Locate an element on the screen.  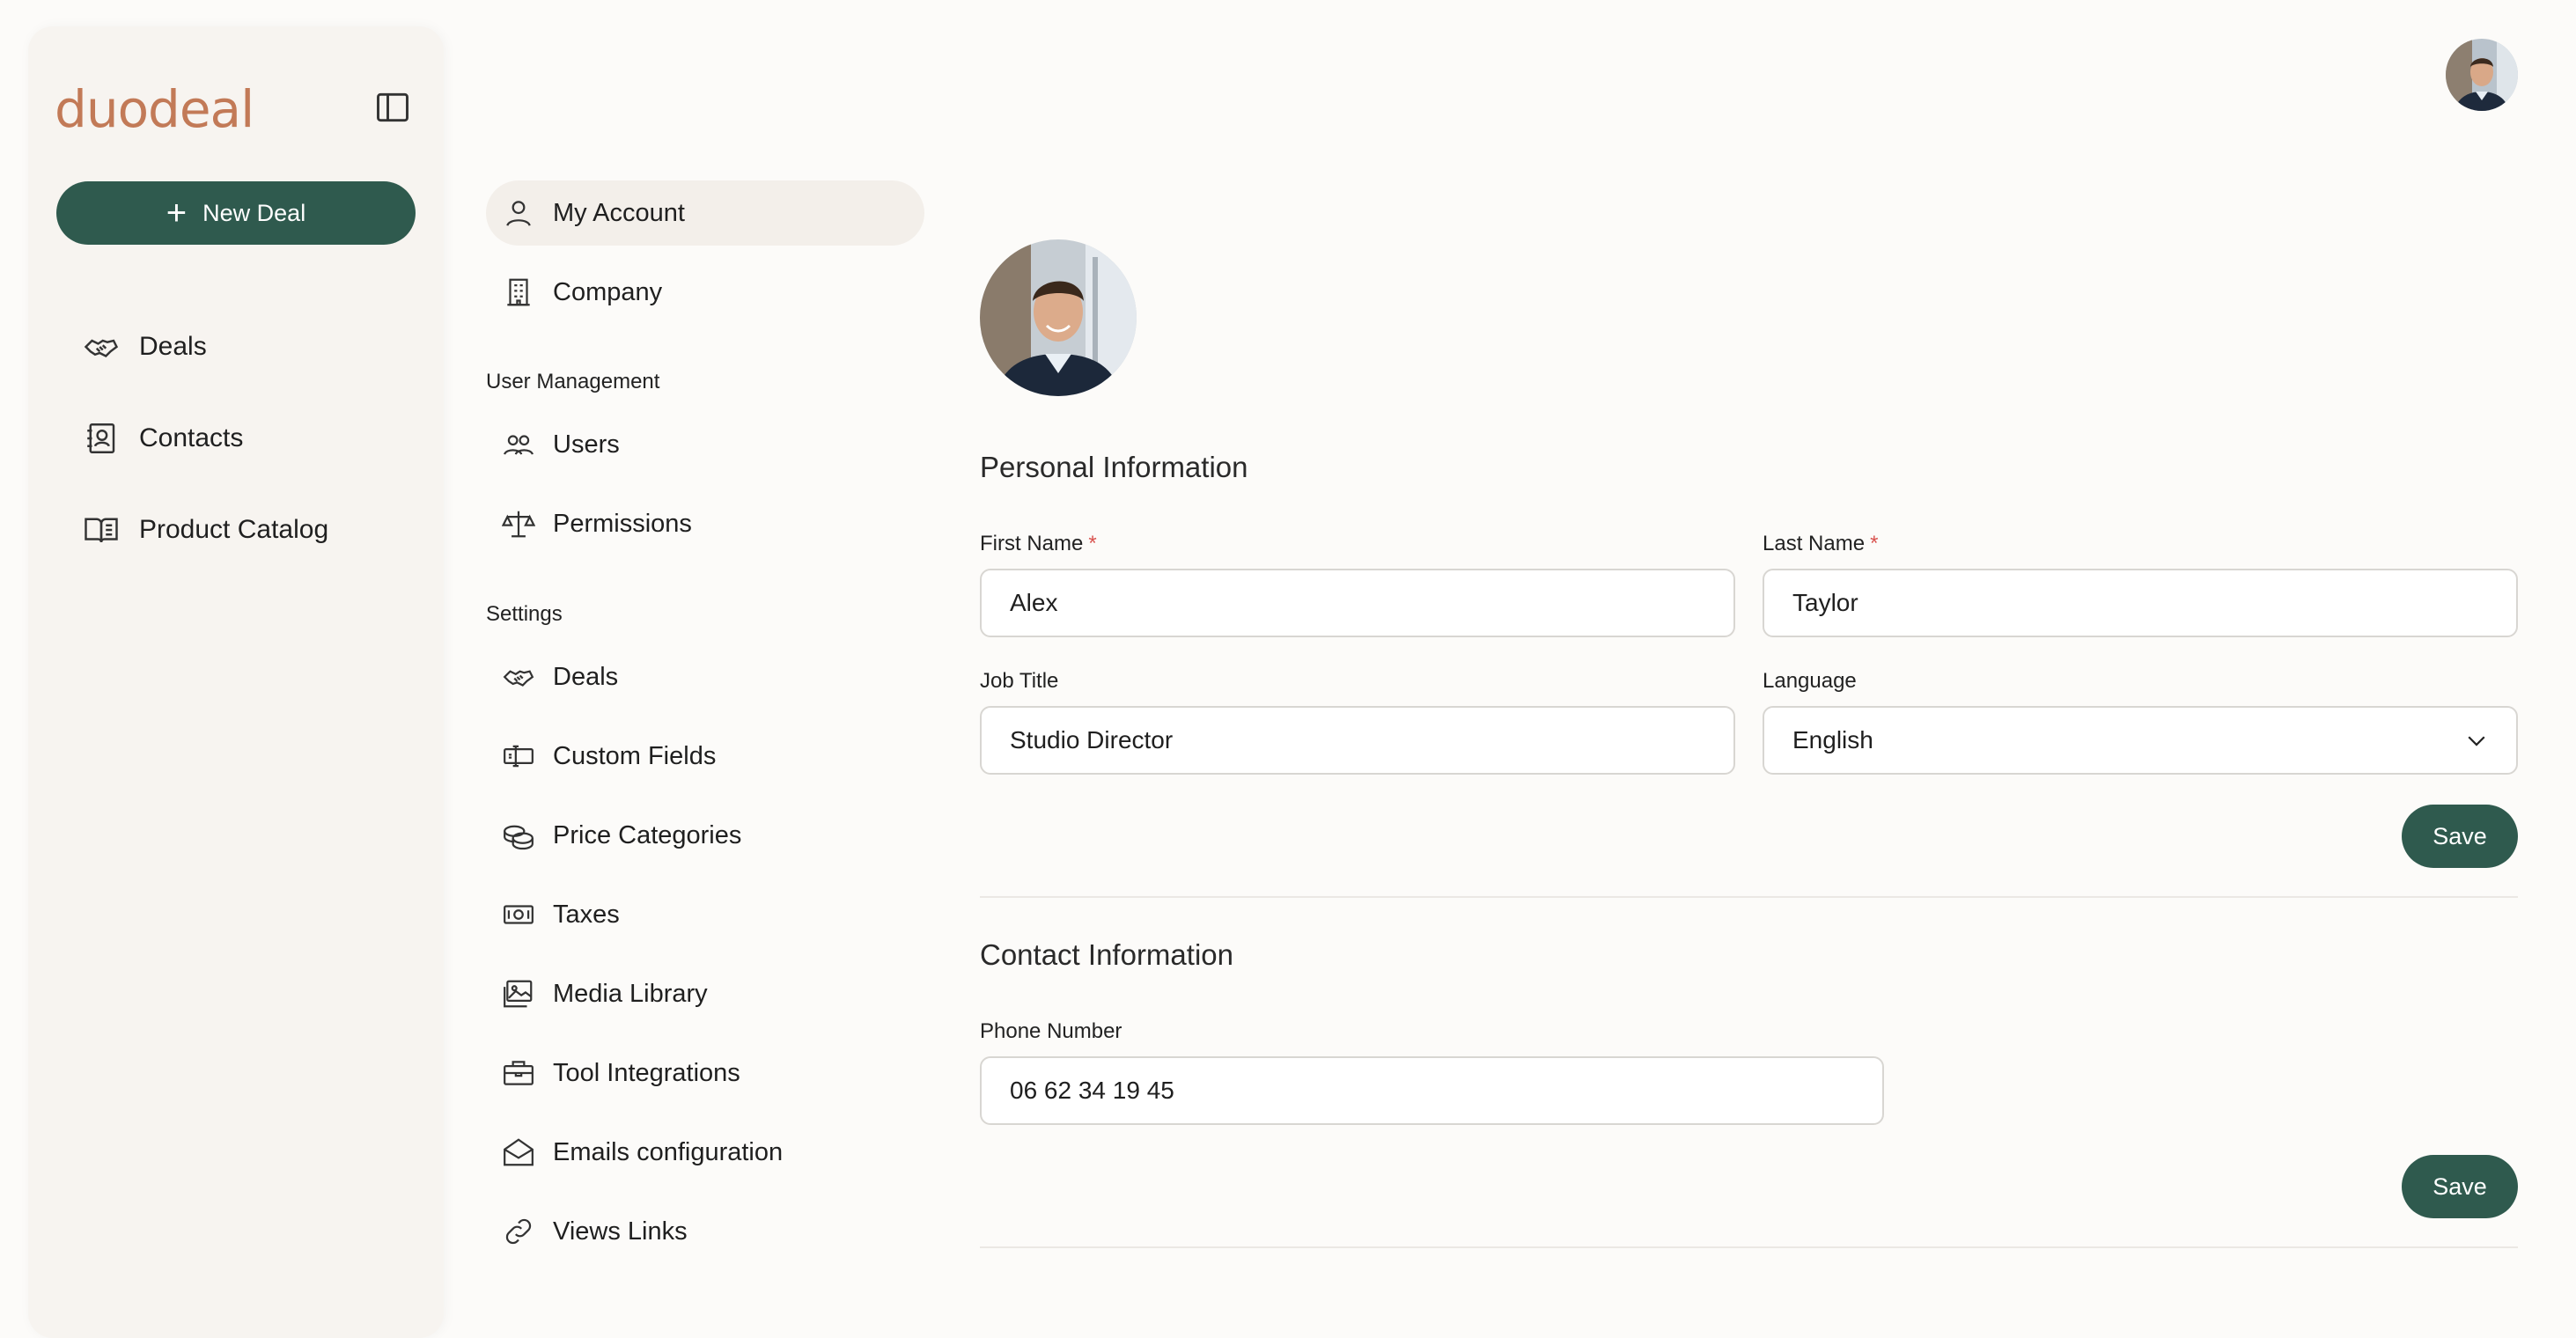
last-name-value: Taylor is located at coordinates (1825, 603).